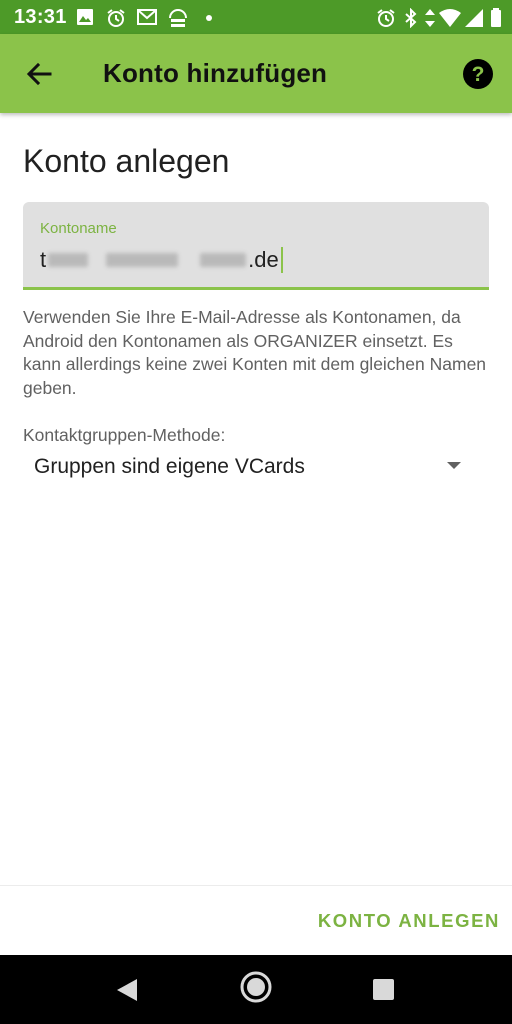 The image size is (512, 1024). I want to click on bluetooth-icon, so click(411, 18).